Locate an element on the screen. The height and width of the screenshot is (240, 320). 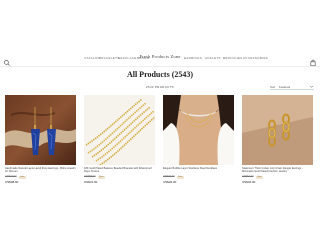
compare-price: US$72.00 is located at coordinates (11, 176).